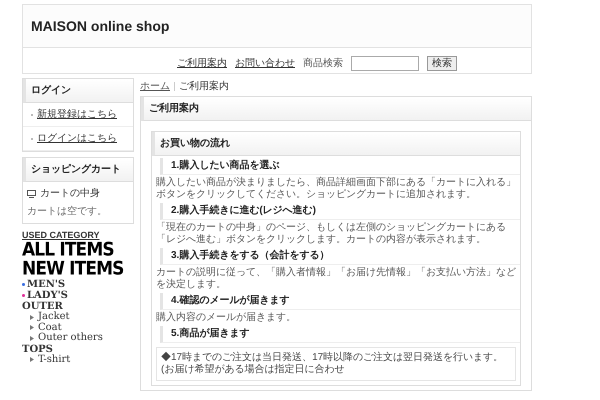  What do you see at coordinates (340, 166) in the screenshot?
I see `step-title: 1.購入したい商品を選ぶ` at bounding box center [340, 166].